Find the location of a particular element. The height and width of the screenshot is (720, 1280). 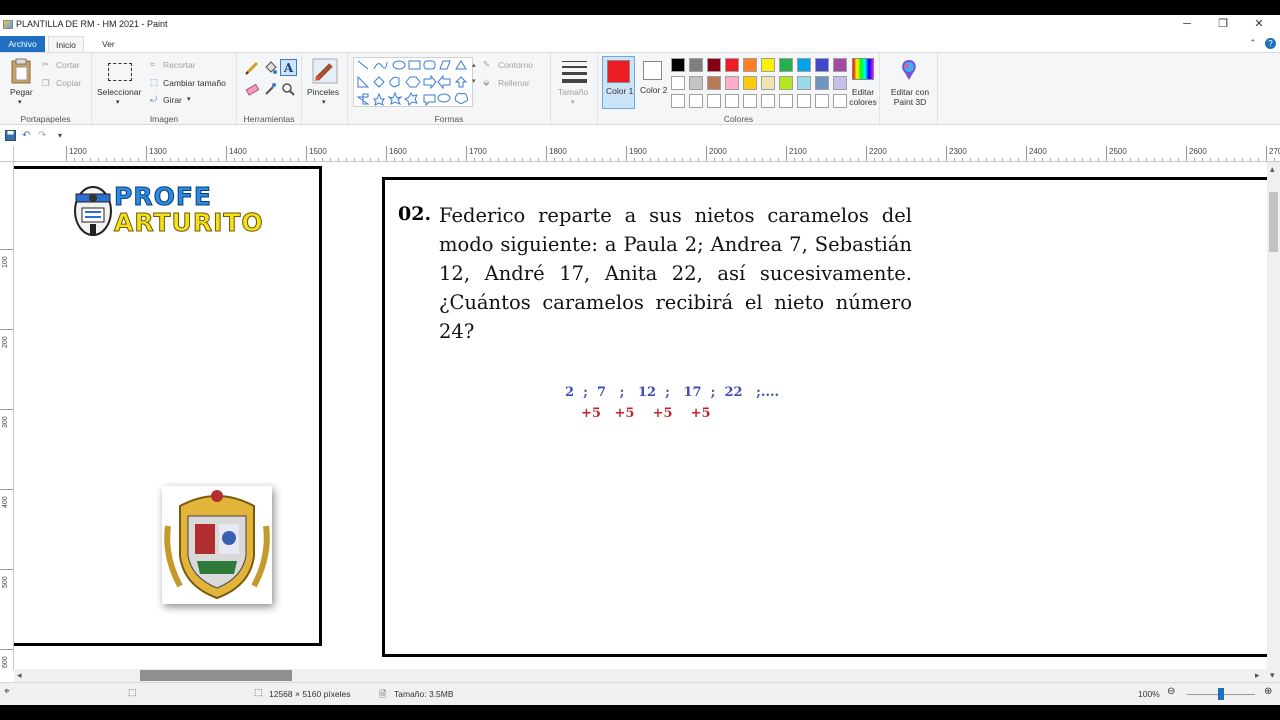

cut-button: Cortar is located at coordinates (68, 65).